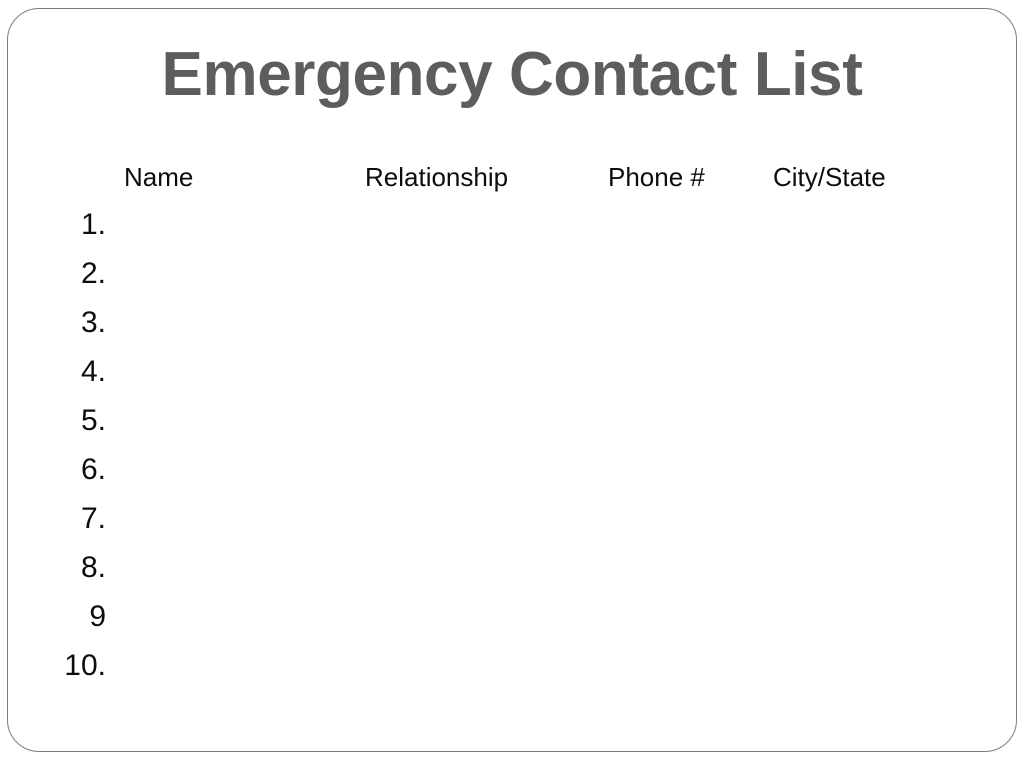  I want to click on row-number: 7., so click(93, 518).